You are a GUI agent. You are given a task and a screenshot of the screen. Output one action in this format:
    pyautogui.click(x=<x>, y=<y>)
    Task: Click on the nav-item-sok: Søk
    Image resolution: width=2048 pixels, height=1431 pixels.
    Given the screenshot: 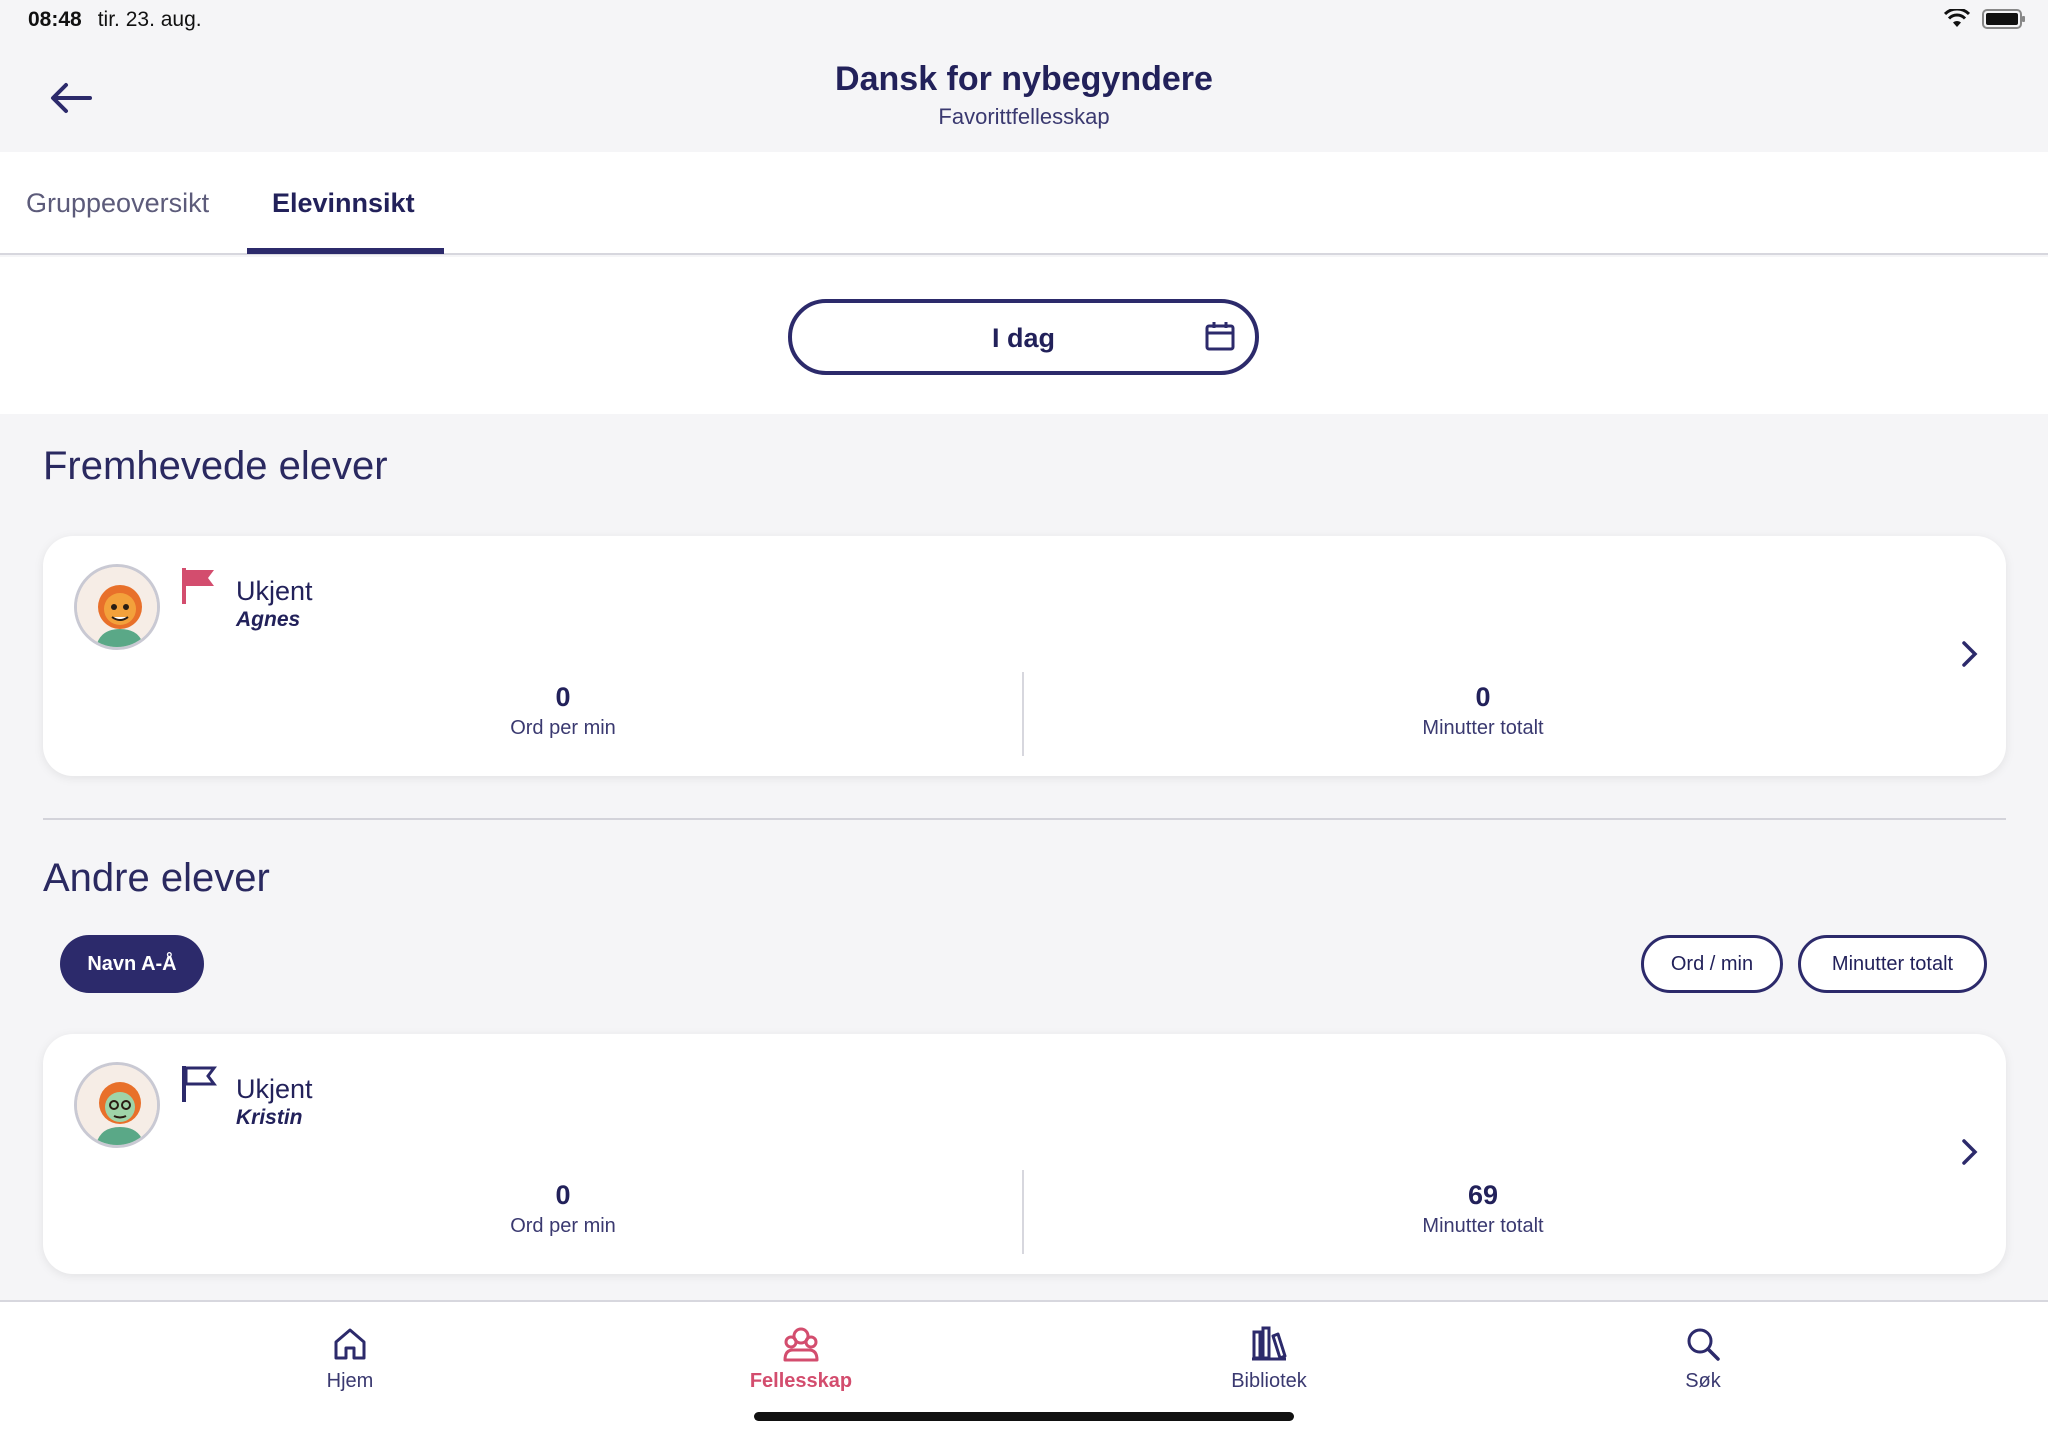 What is the action you would take?
    pyautogui.click(x=1703, y=1358)
    